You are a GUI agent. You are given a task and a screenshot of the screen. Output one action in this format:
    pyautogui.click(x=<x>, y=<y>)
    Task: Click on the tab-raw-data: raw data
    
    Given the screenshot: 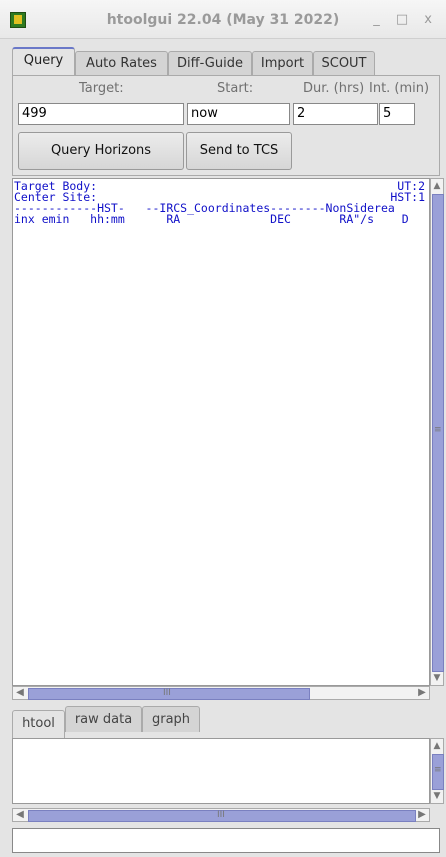 What is the action you would take?
    pyautogui.click(x=103, y=719)
    